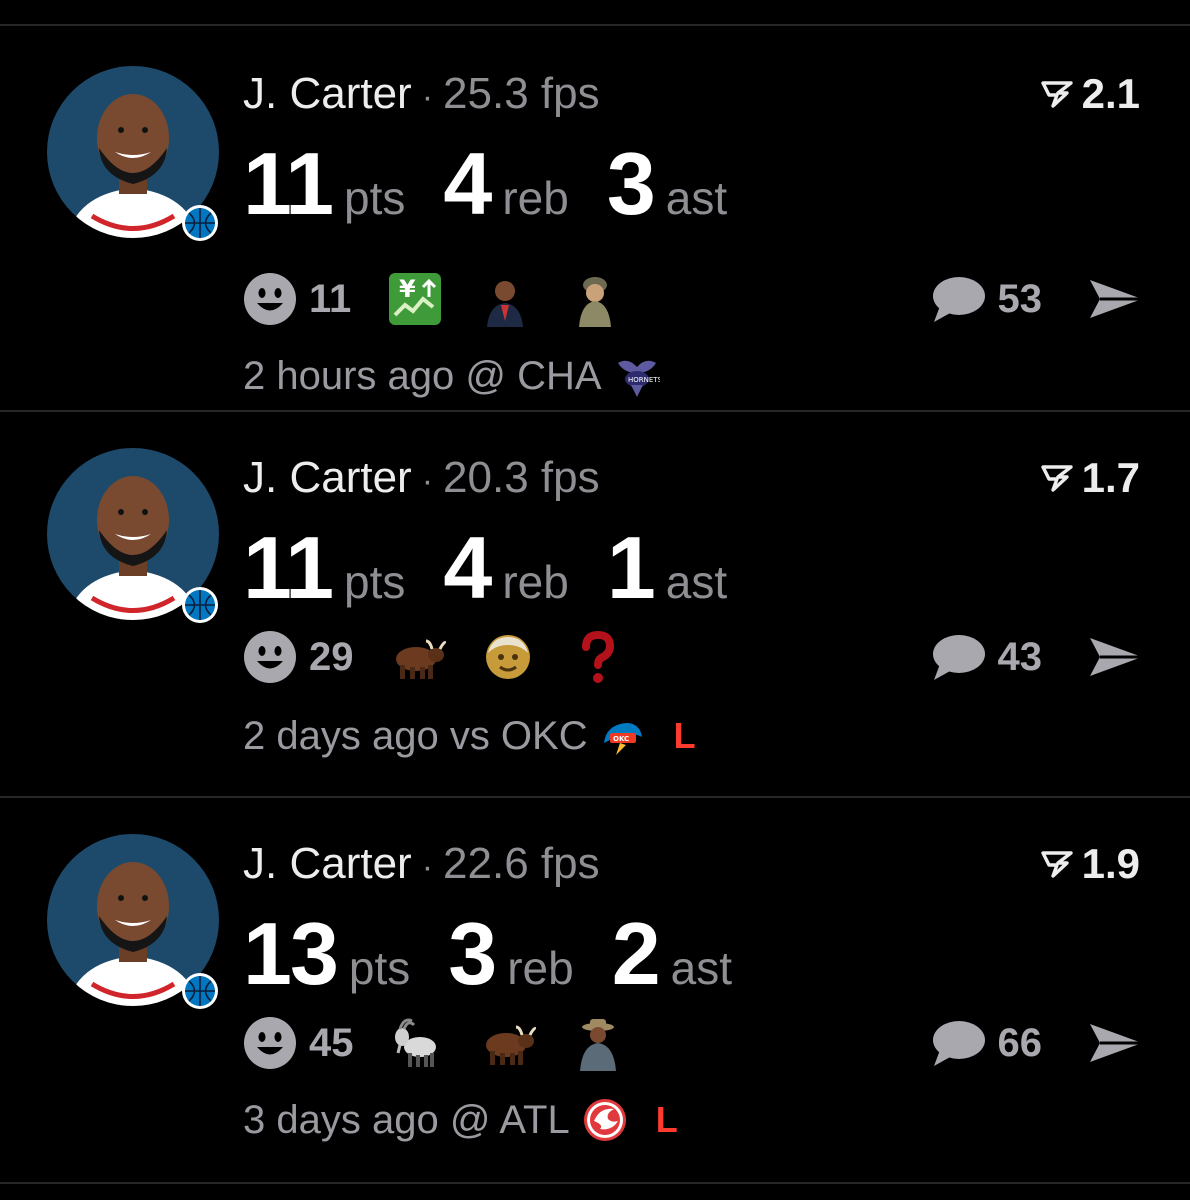 The width and height of the screenshot is (1190, 1200). What do you see at coordinates (1110, 477) in the screenshot?
I see `rating-value: 1.7` at bounding box center [1110, 477].